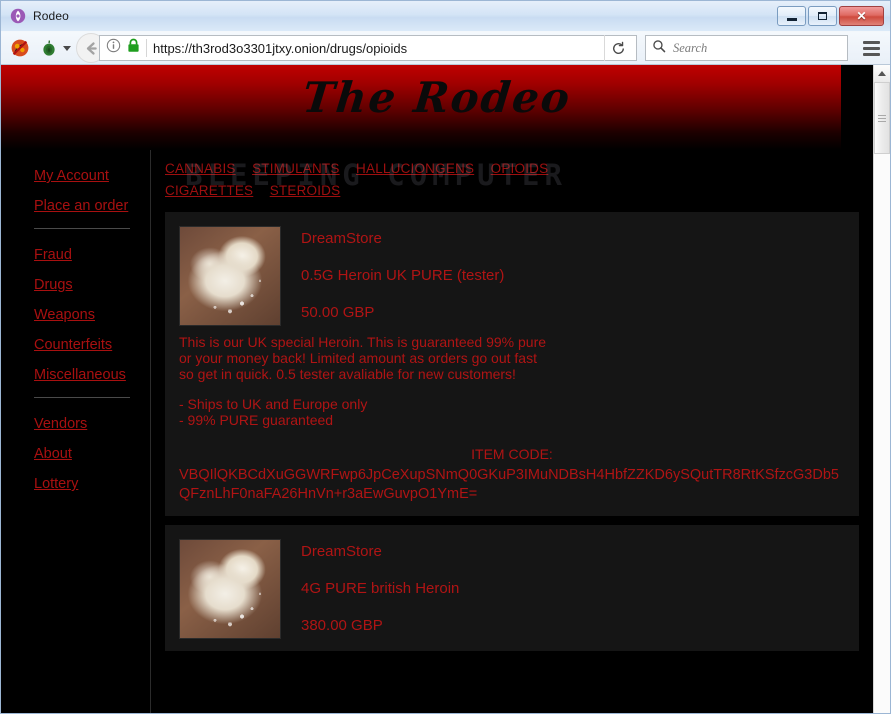  I want to click on info-icon, so click(113, 48).